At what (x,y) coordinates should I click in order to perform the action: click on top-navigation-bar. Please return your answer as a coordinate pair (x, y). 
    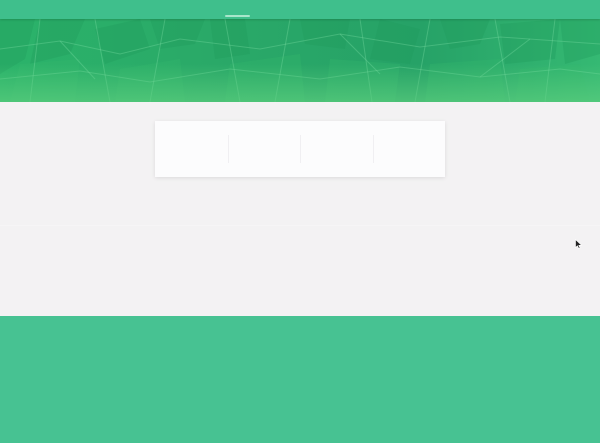
    Looking at the image, I should click on (300, 9).